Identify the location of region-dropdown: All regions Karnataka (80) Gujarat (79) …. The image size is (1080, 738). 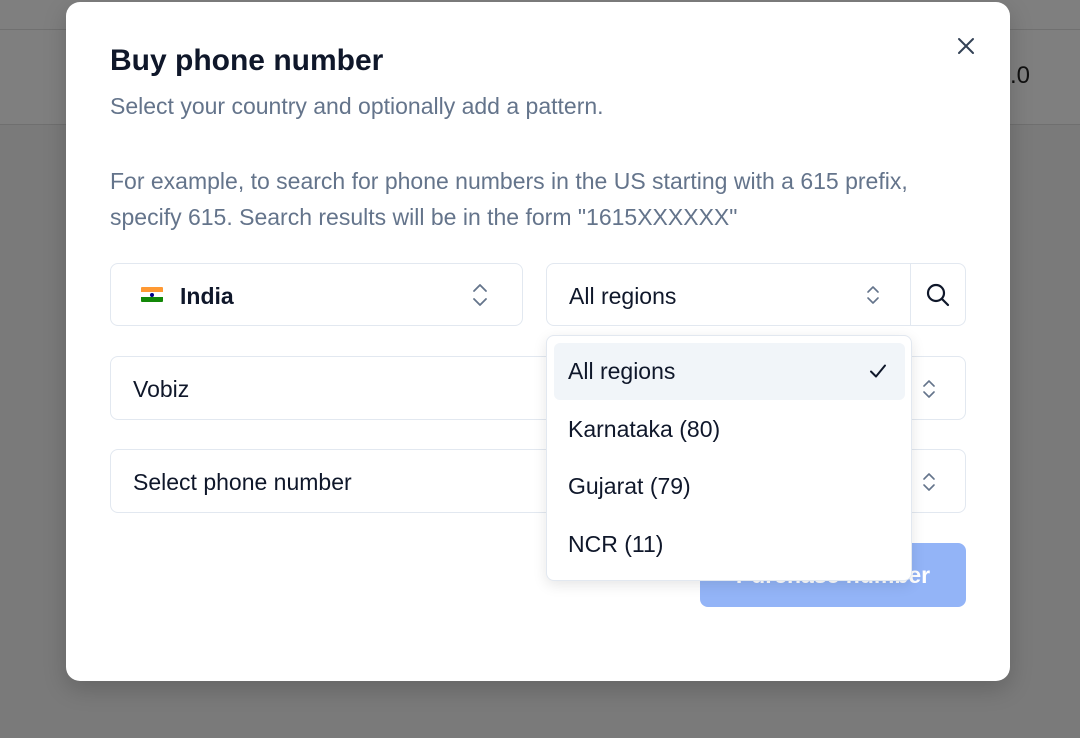
(729, 458).